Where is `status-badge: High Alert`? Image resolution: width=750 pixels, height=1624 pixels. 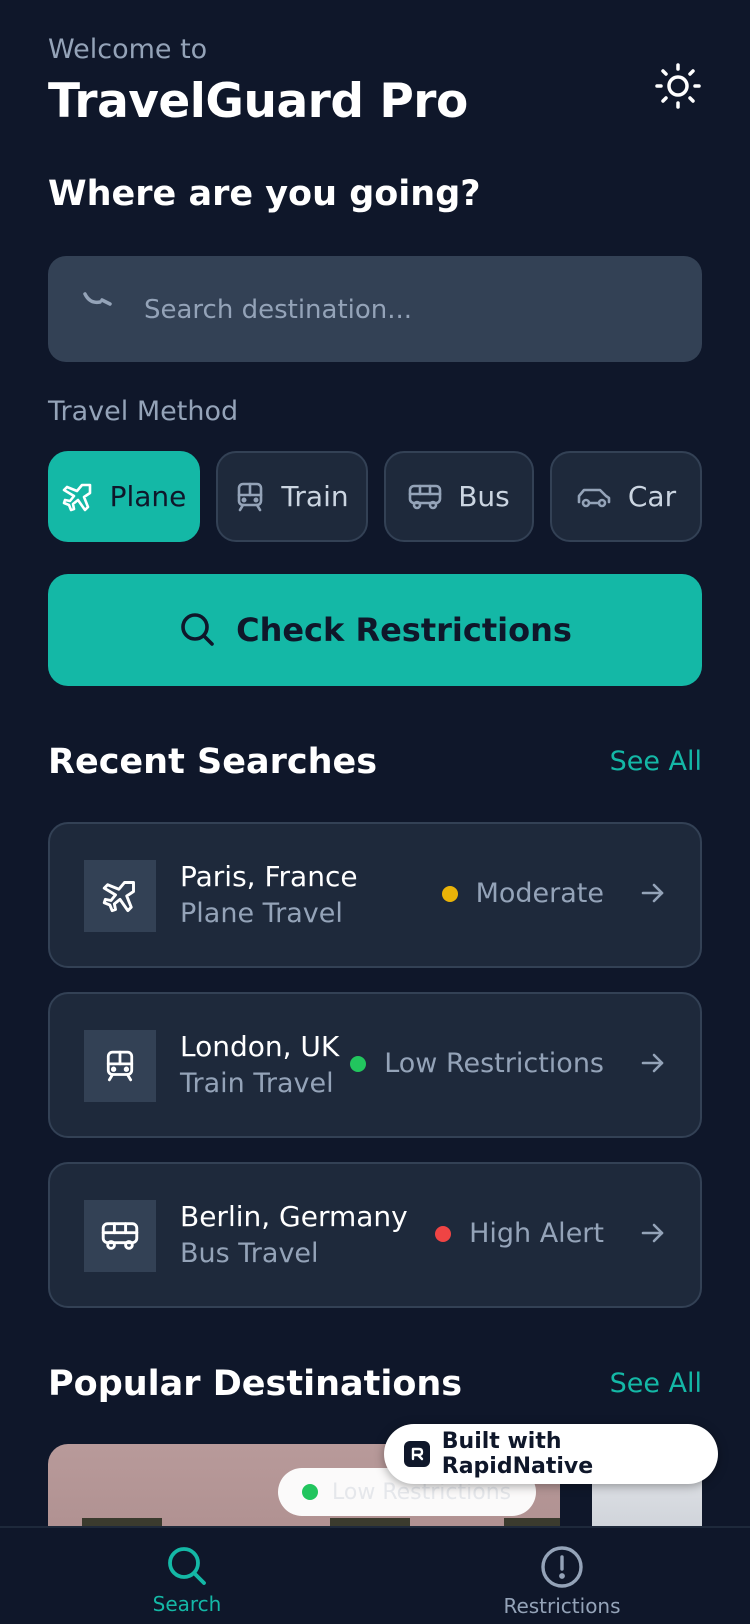
status-badge: High Alert is located at coordinates (519, 1233).